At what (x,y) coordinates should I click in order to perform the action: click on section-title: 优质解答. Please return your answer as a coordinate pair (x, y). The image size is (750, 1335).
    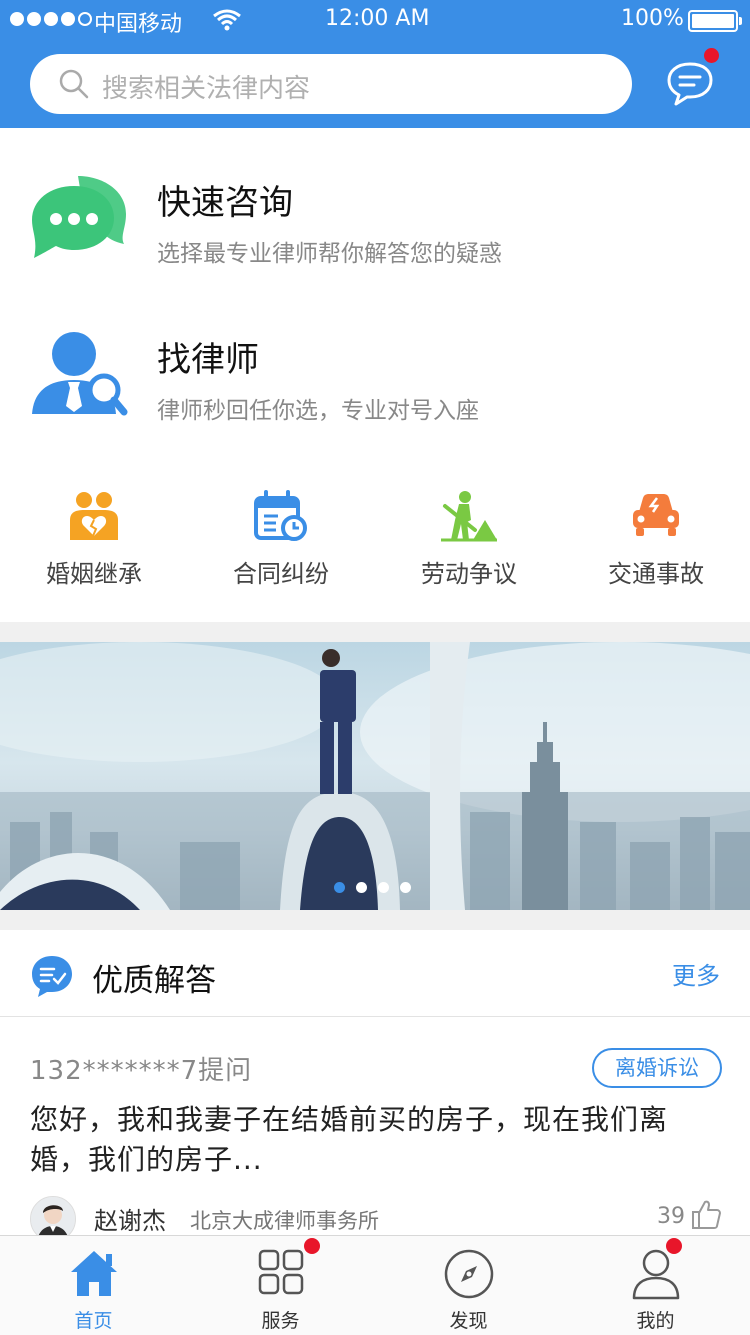
    Looking at the image, I should click on (154, 981).